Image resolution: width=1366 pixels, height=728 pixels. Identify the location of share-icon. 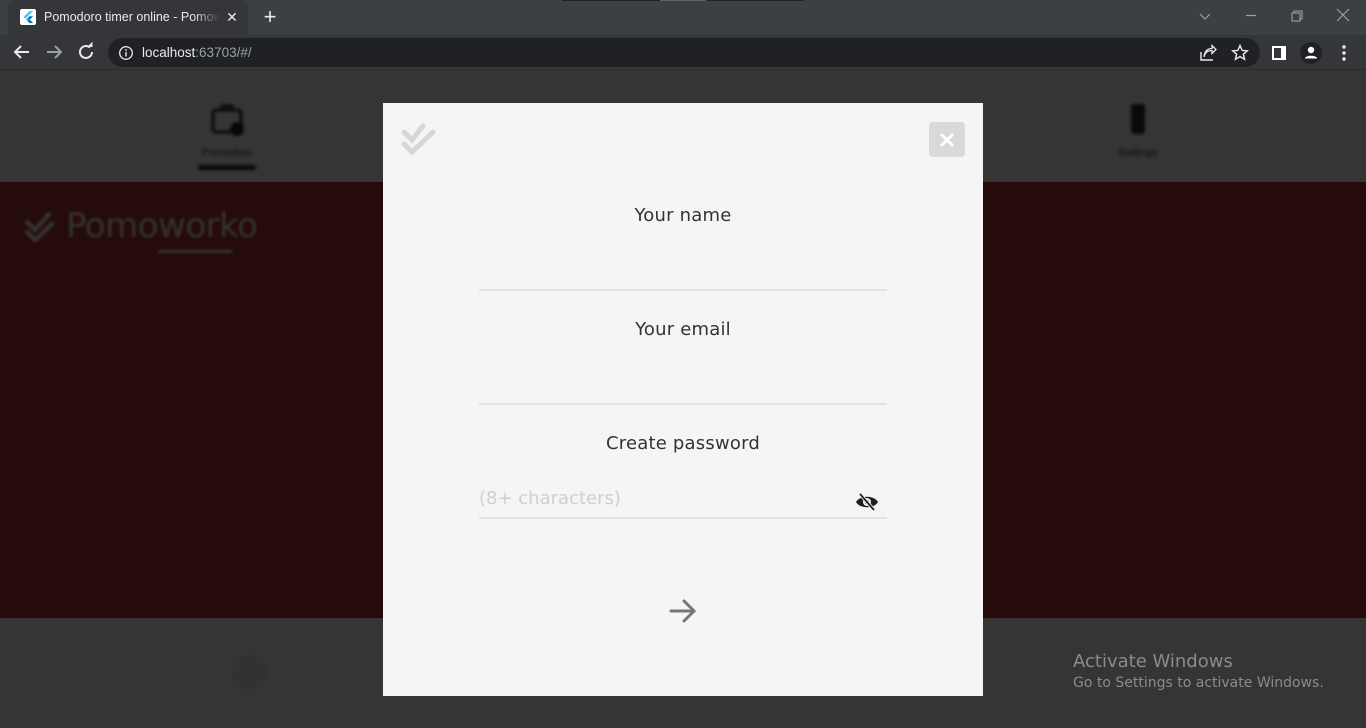
(1208, 53).